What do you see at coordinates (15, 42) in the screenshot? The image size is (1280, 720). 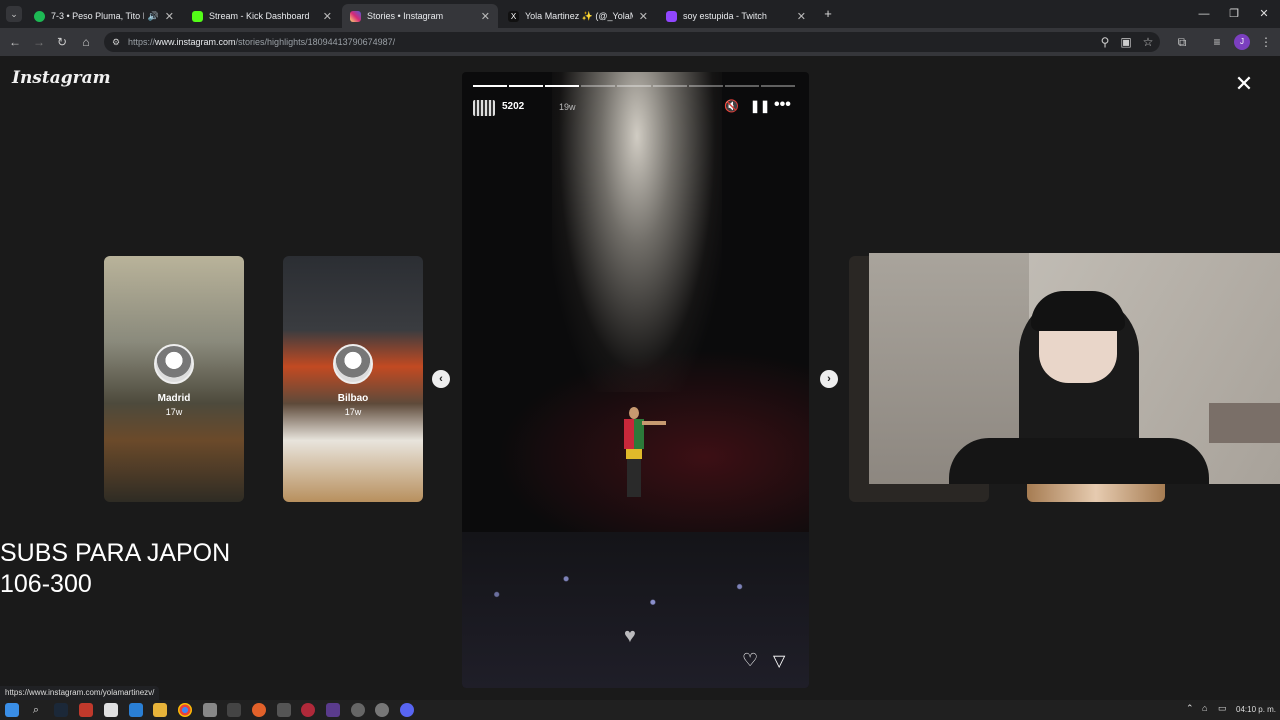 I see `back-icon: ←` at bounding box center [15, 42].